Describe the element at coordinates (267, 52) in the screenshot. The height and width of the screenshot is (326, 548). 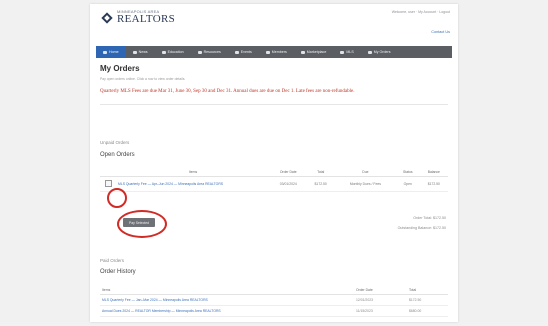
I see `members-icon` at that location.